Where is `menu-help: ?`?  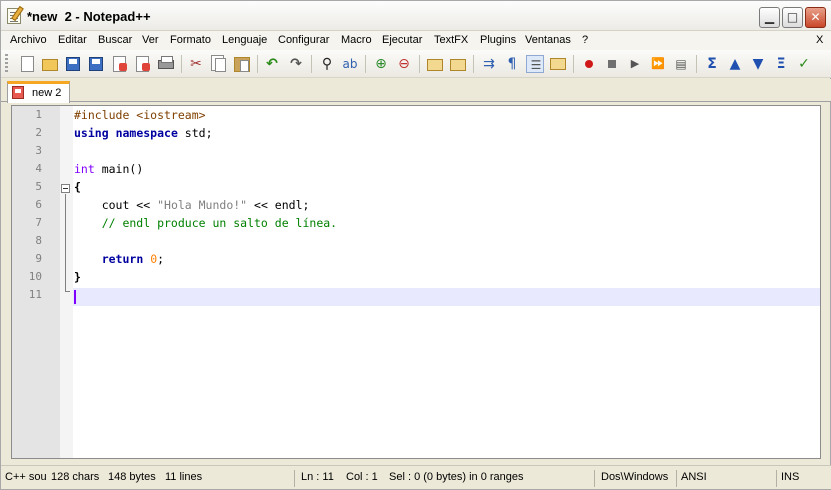
menu-help: ? is located at coordinates (585, 40).